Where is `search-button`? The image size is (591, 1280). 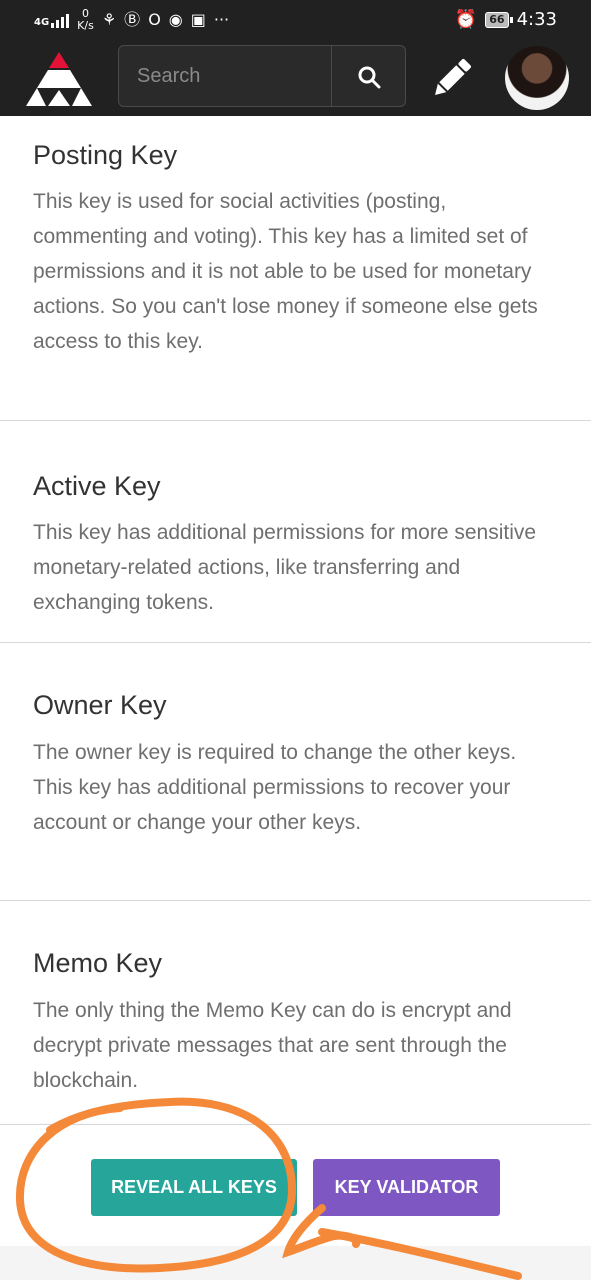
search-button is located at coordinates (368, 76).